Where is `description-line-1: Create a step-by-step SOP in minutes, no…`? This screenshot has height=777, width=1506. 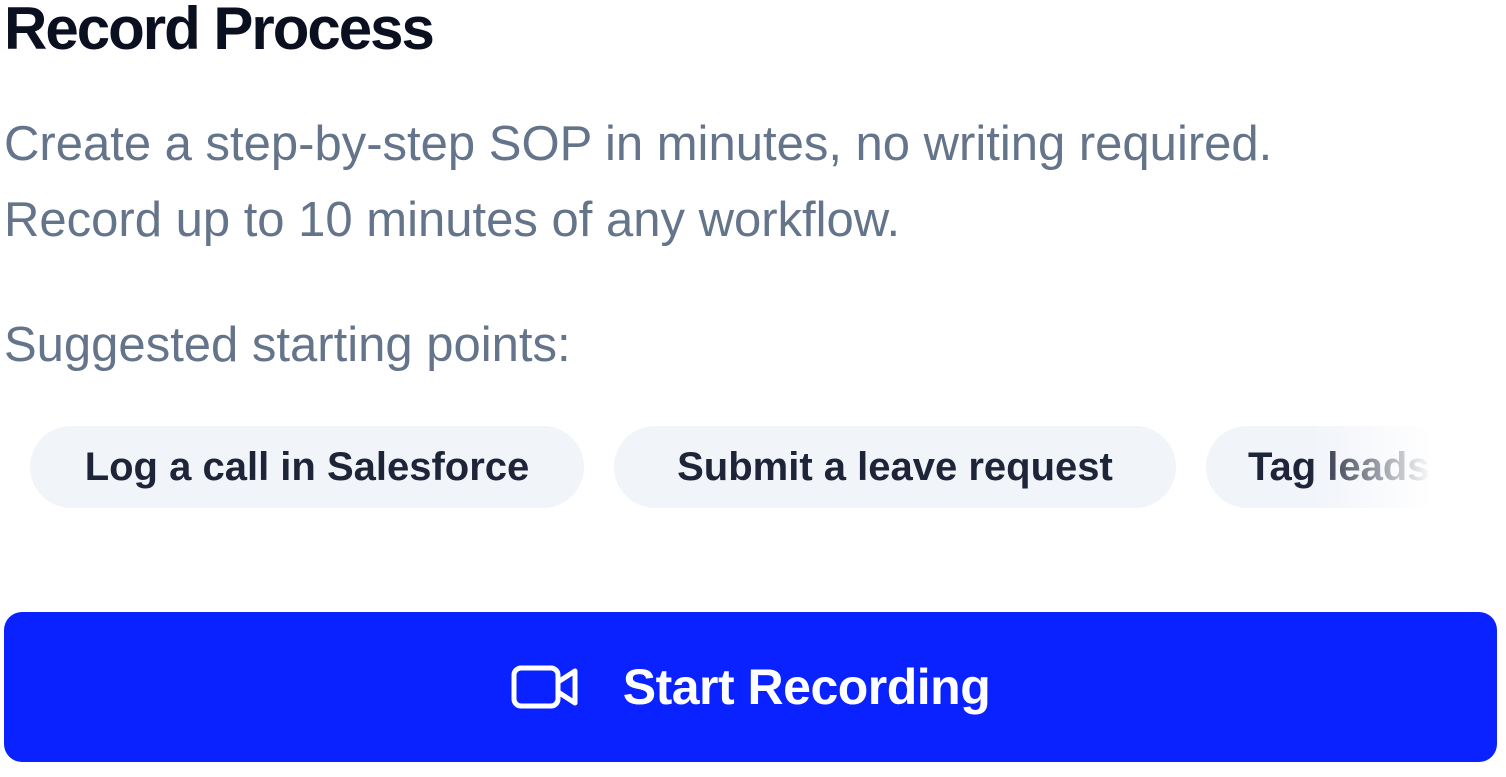
description-line-1: Create a step-by-step SOP in minutes, no… is located at coordinates (638, 144).